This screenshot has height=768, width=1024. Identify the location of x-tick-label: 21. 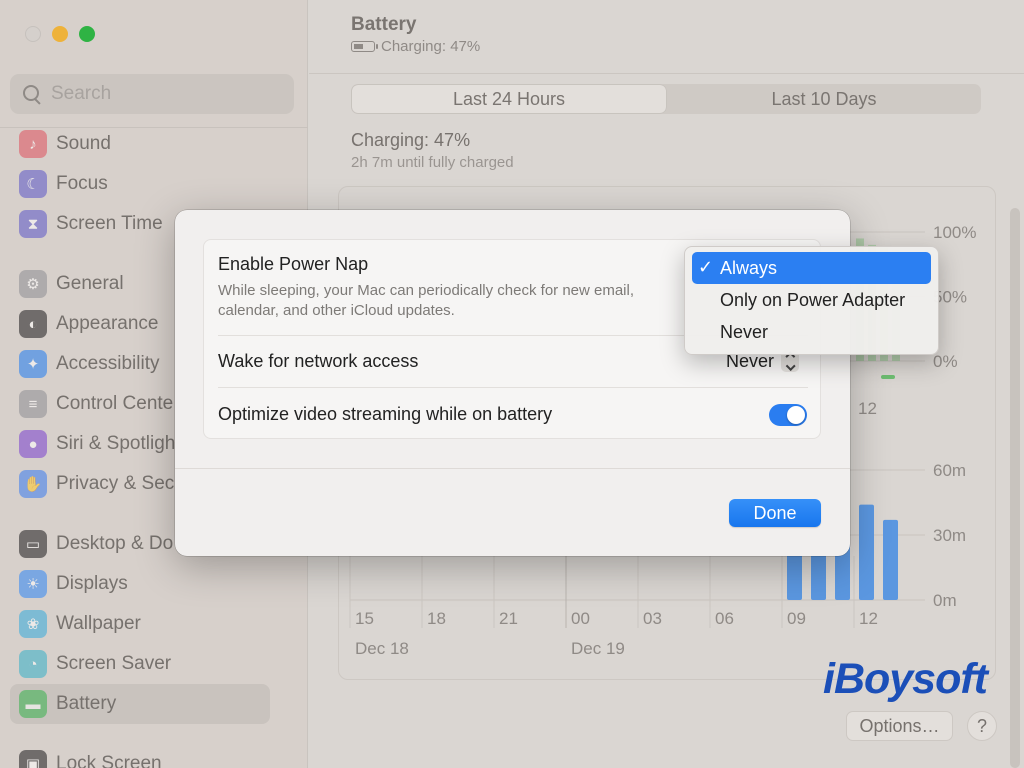
(508, 618).